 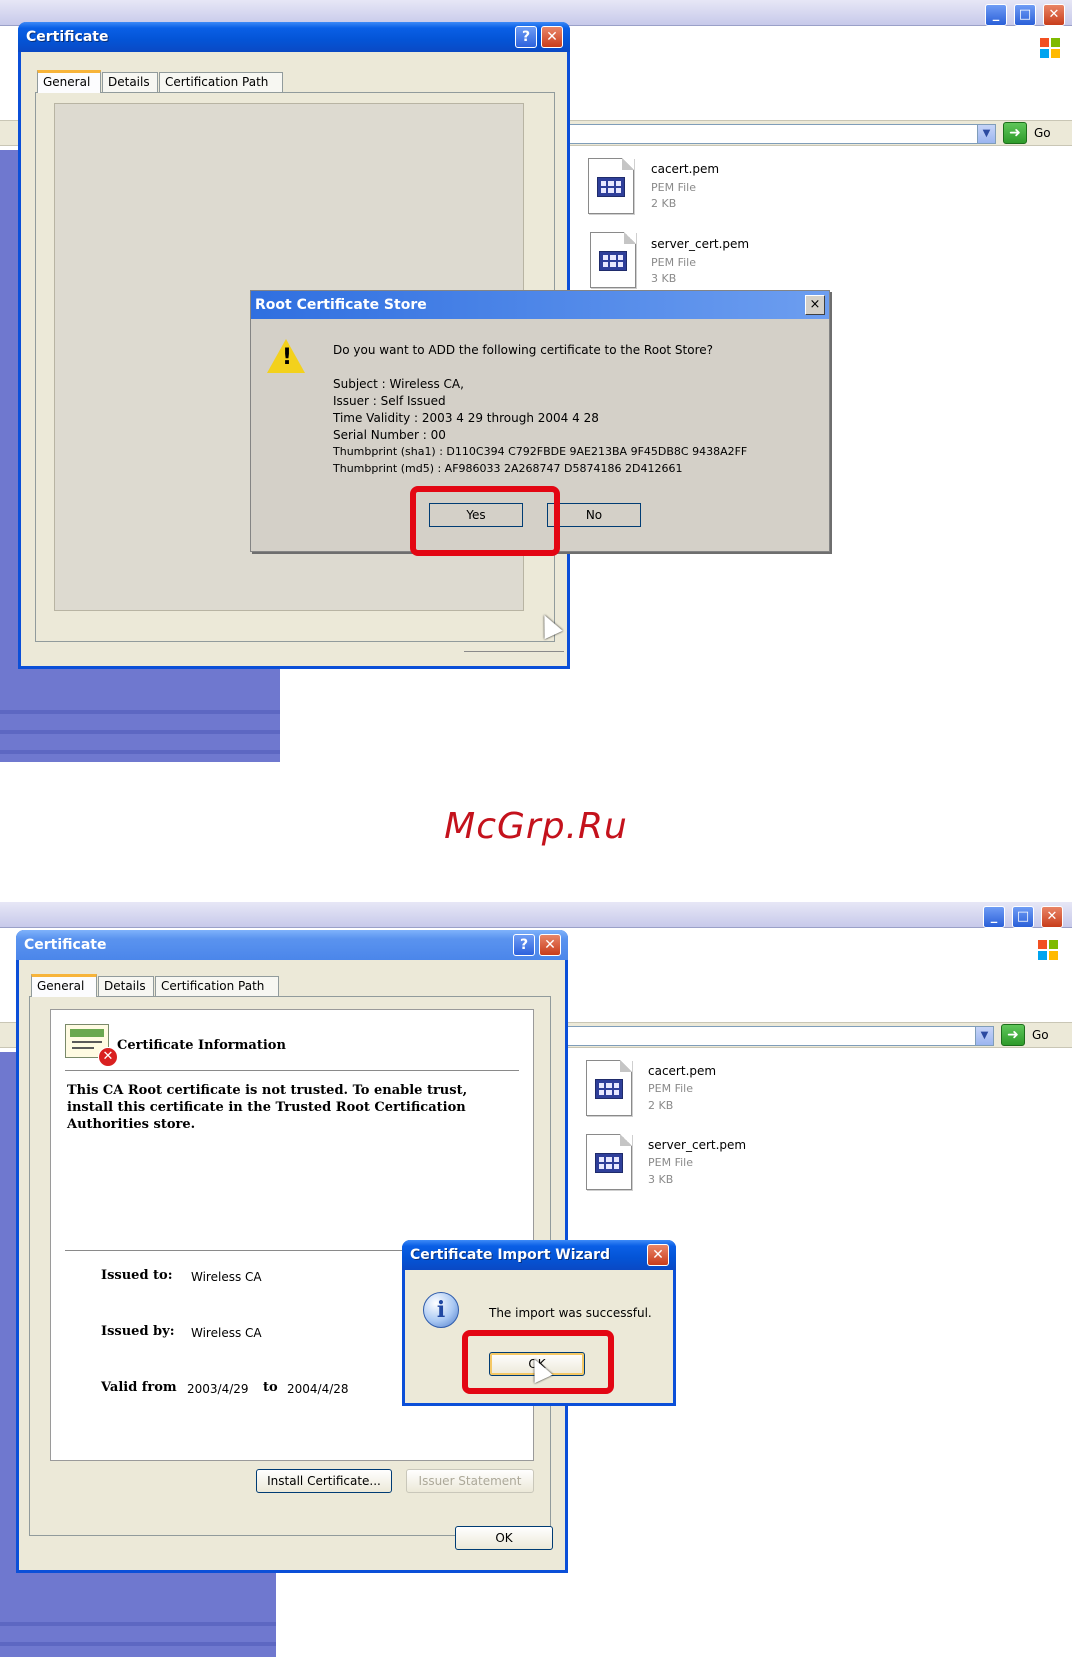 I want to click on yes-button-highlight, so click(x=485, y=521).